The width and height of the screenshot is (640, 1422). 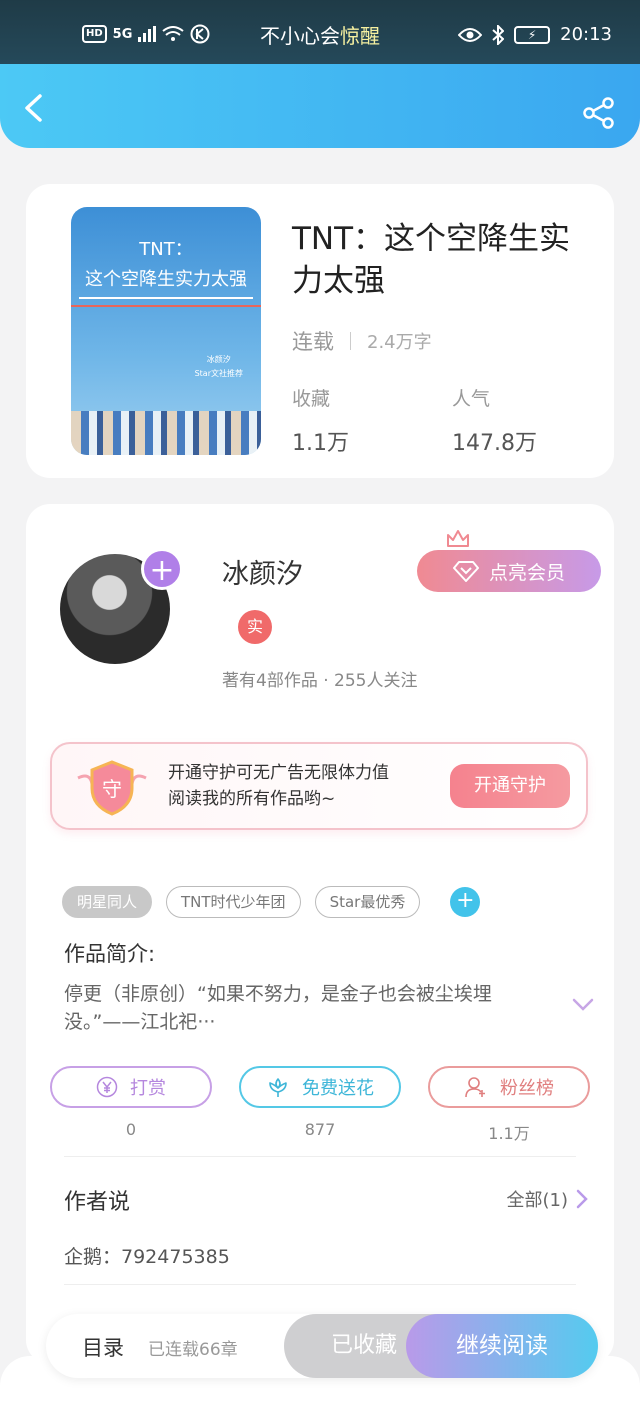 I want to click on intro-heading: 作品简介:, so click(x=110, y=954).